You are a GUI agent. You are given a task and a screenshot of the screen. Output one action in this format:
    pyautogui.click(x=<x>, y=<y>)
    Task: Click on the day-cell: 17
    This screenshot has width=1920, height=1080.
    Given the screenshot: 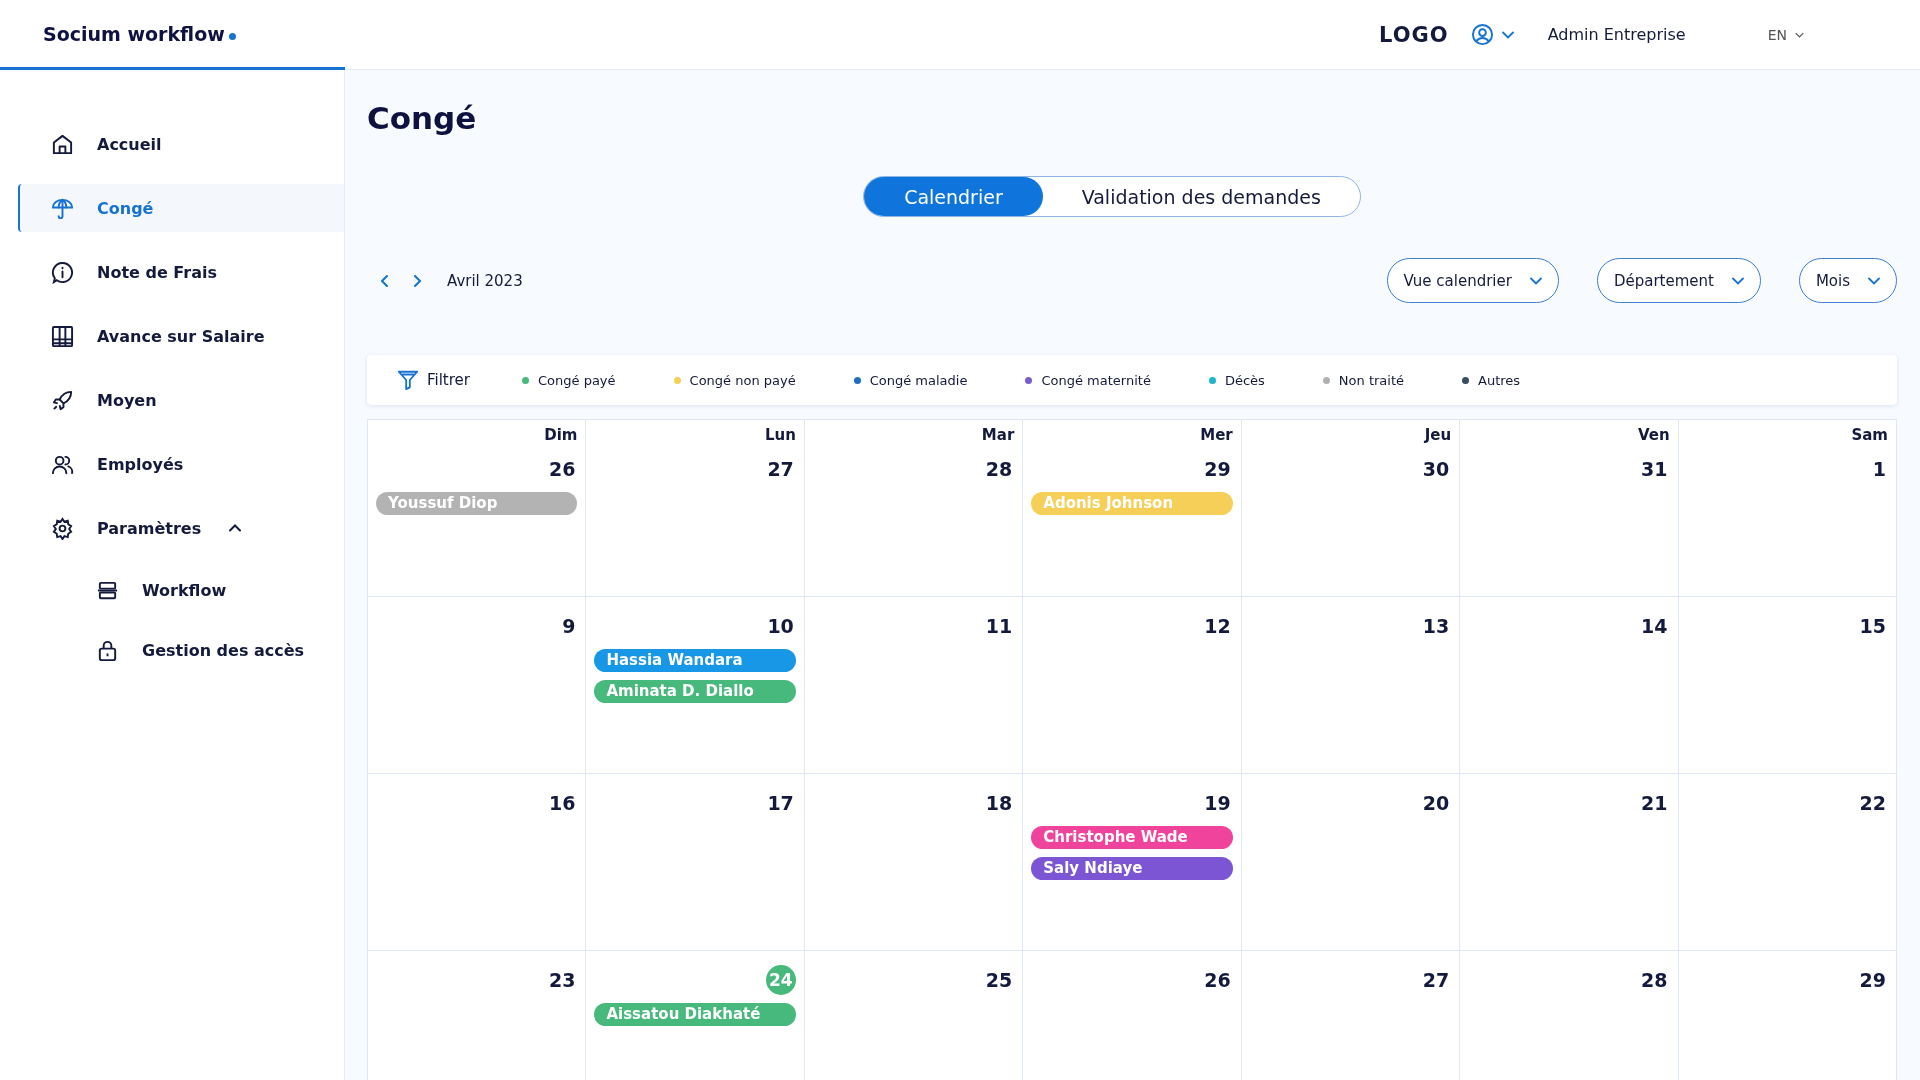 What is the action you would take?
    pyautogui.click(x=695, y=862)
    